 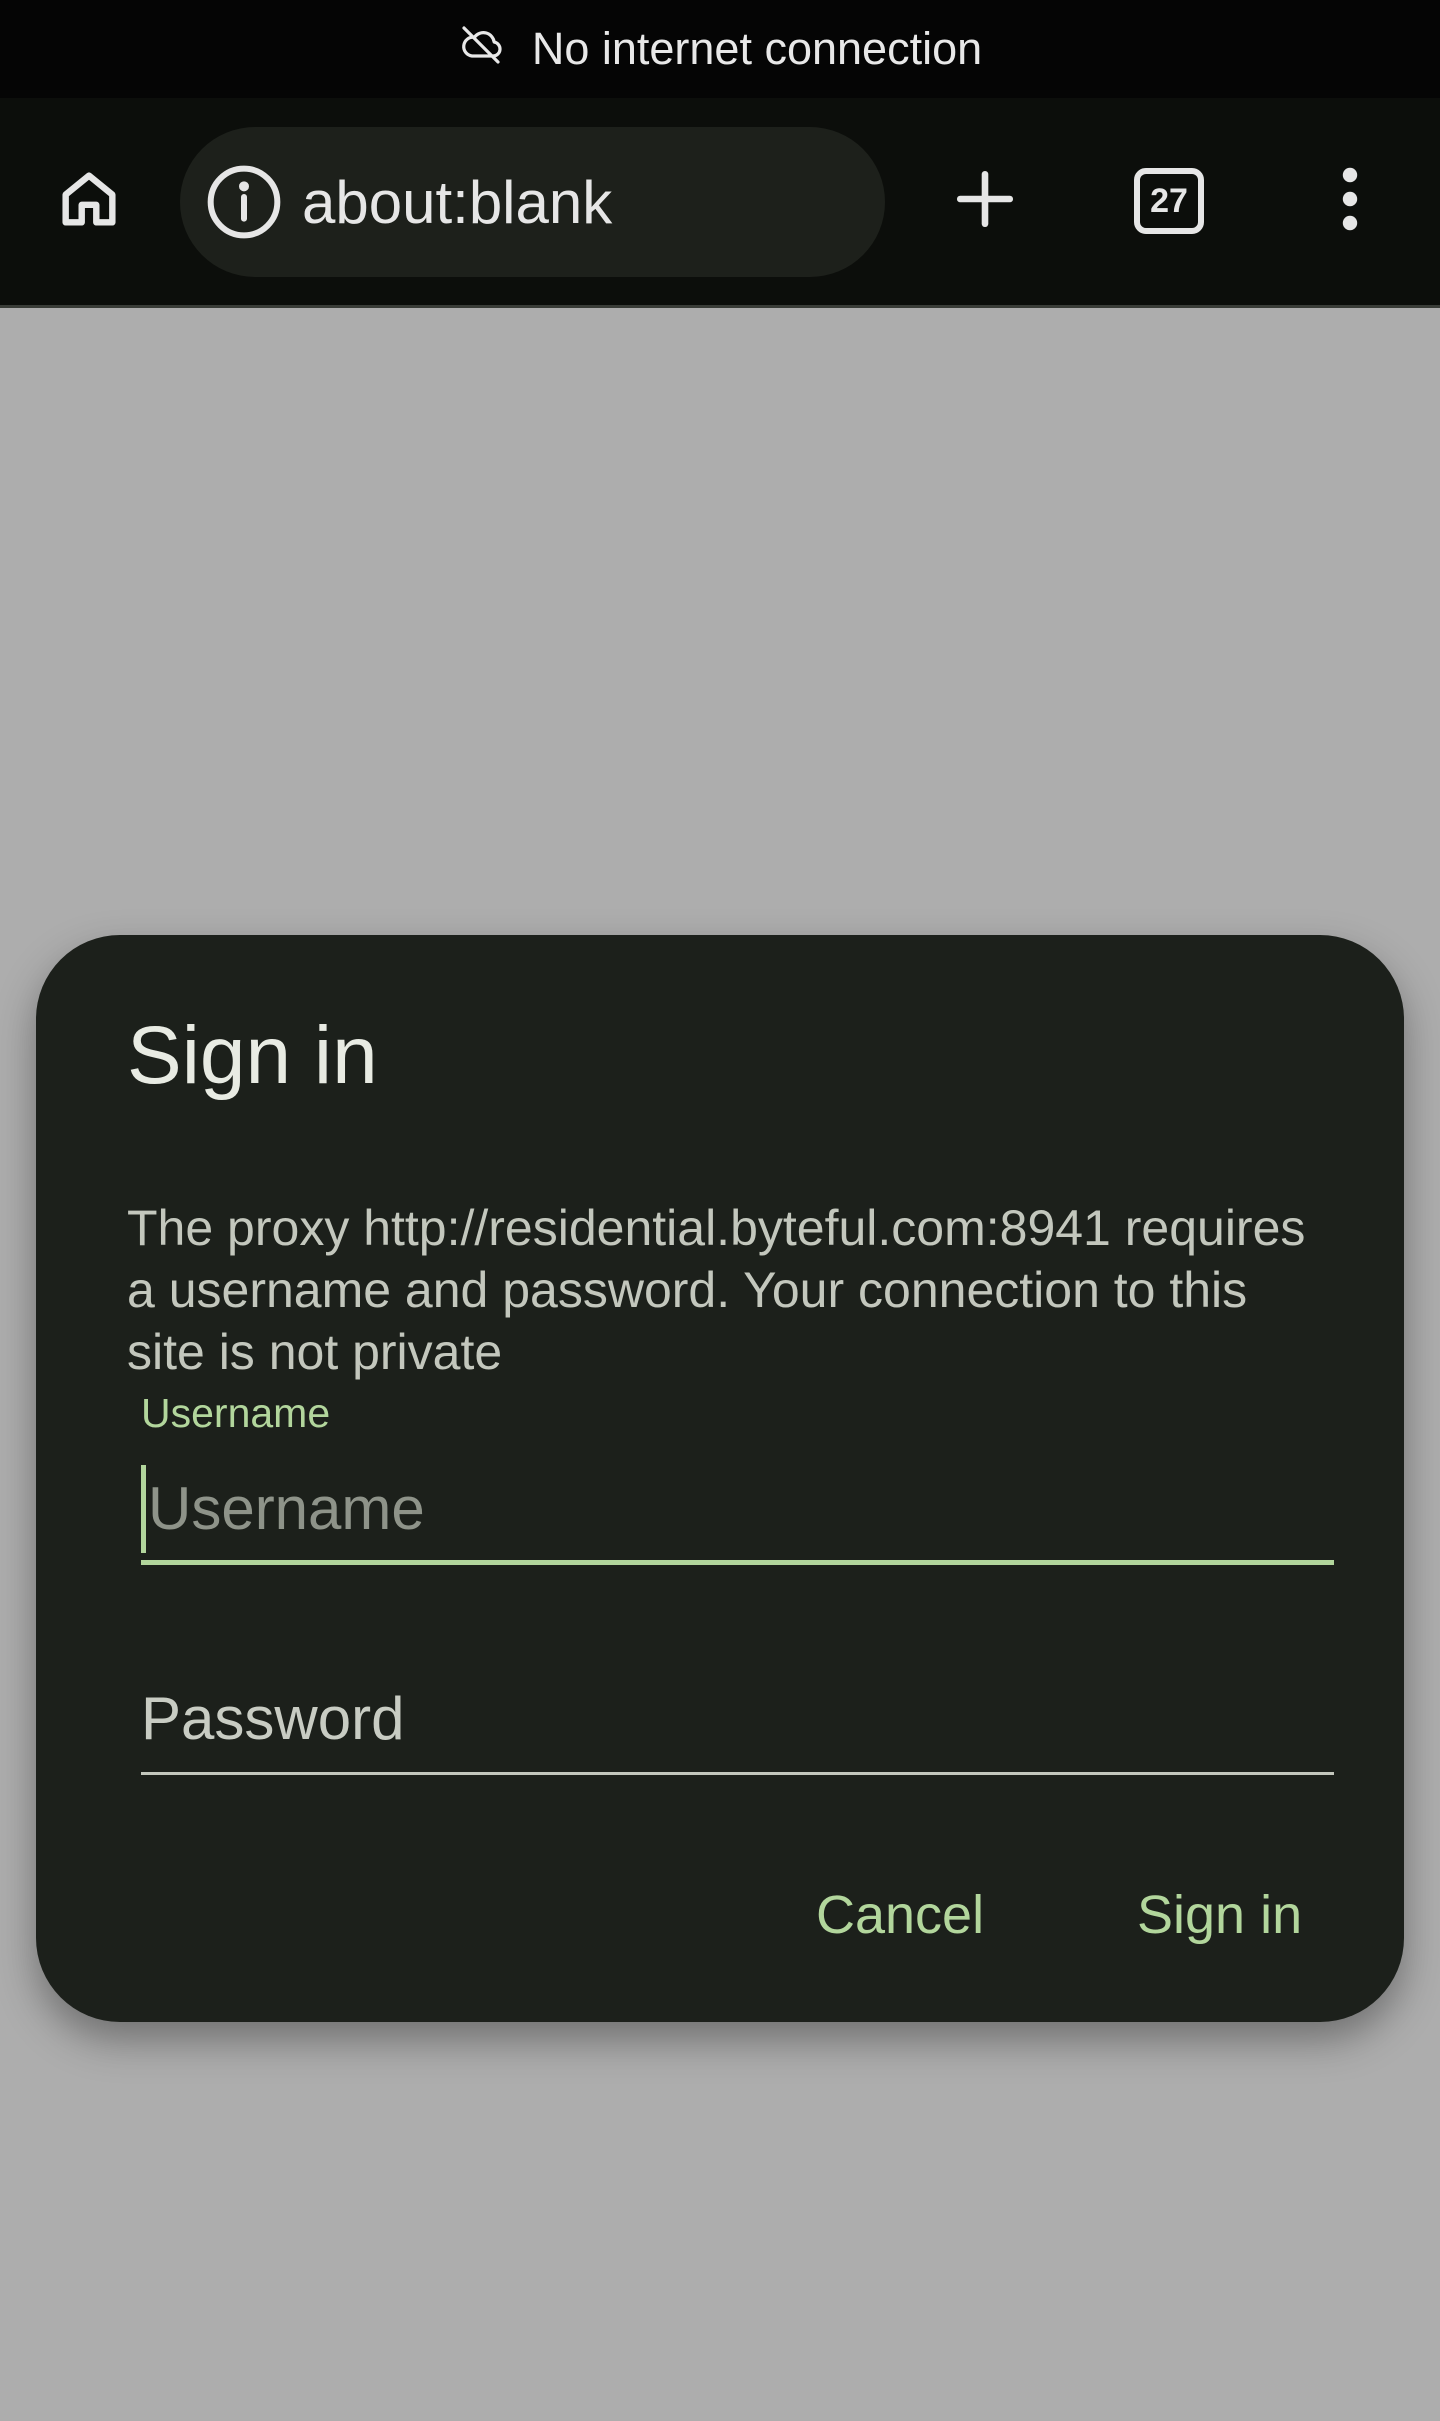 I want to click on home-icon, so click(x=89, y=201).